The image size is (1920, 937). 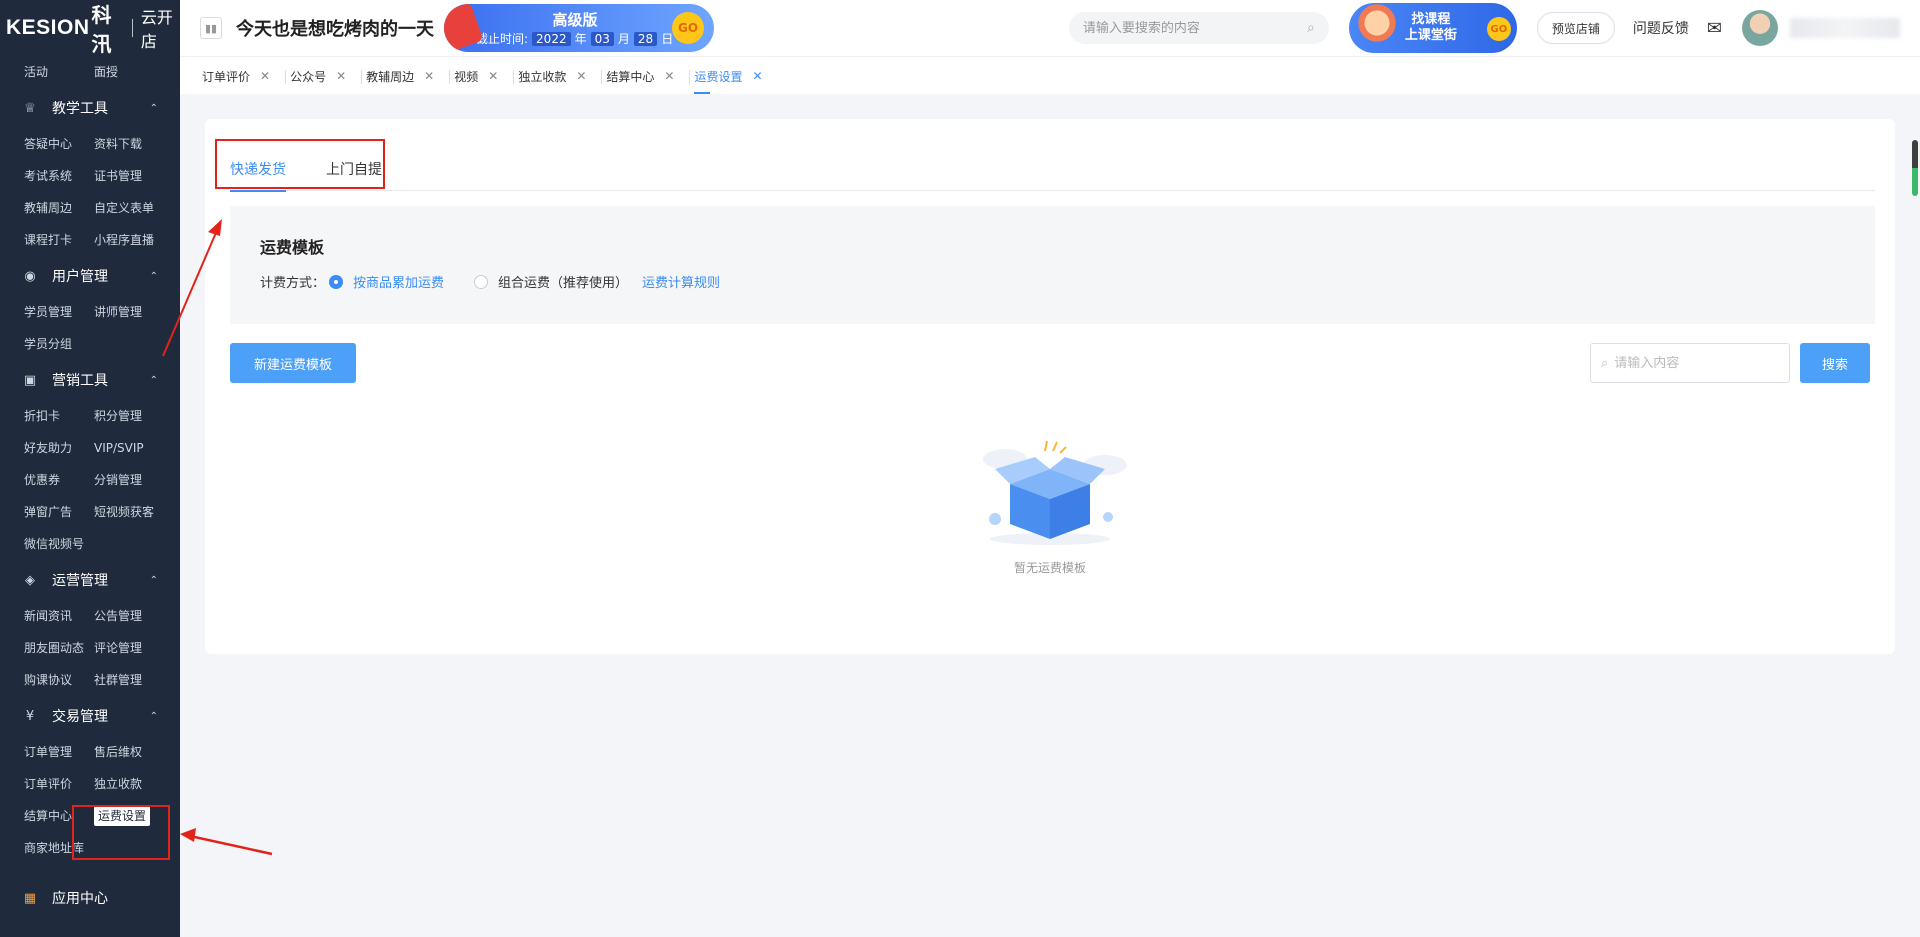 I want to click on version-badge: 高级版 截止时间: 2022 年 03 月 28 日 GO, so click(x=579, y=28).